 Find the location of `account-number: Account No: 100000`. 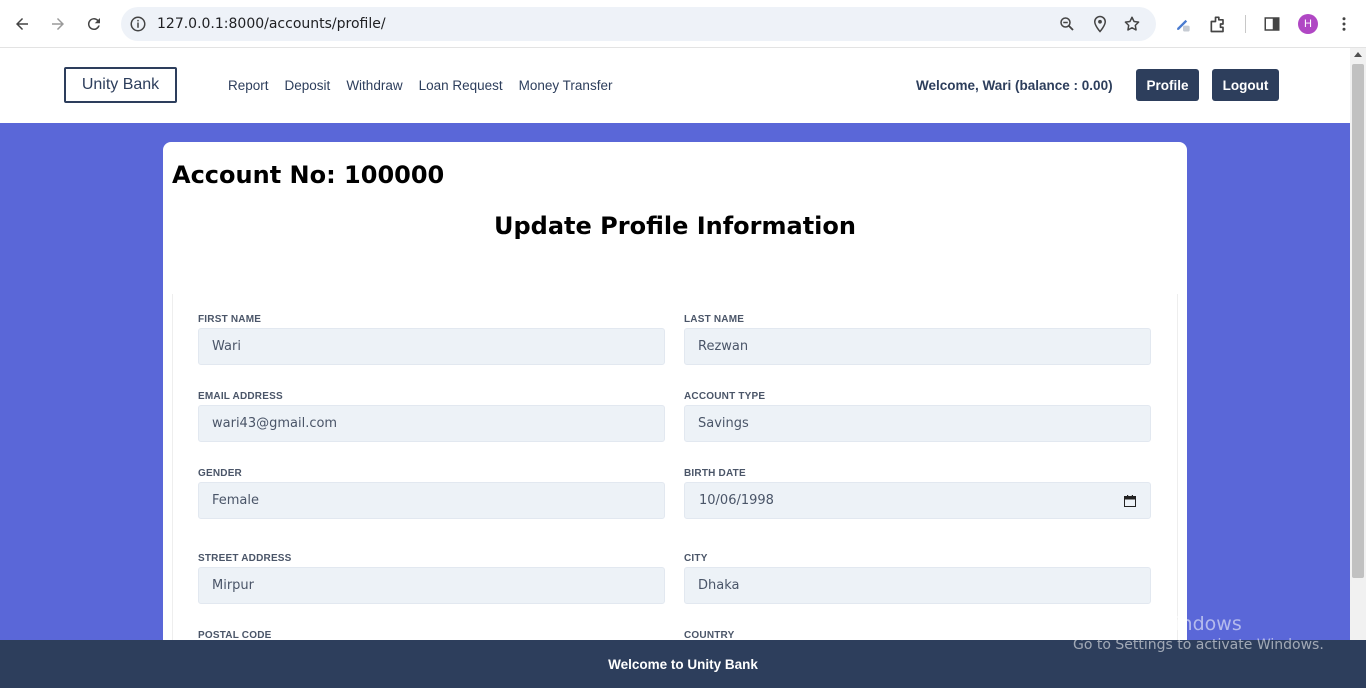

account-number: Account No: 100000 is located at coordinates (308, 175).